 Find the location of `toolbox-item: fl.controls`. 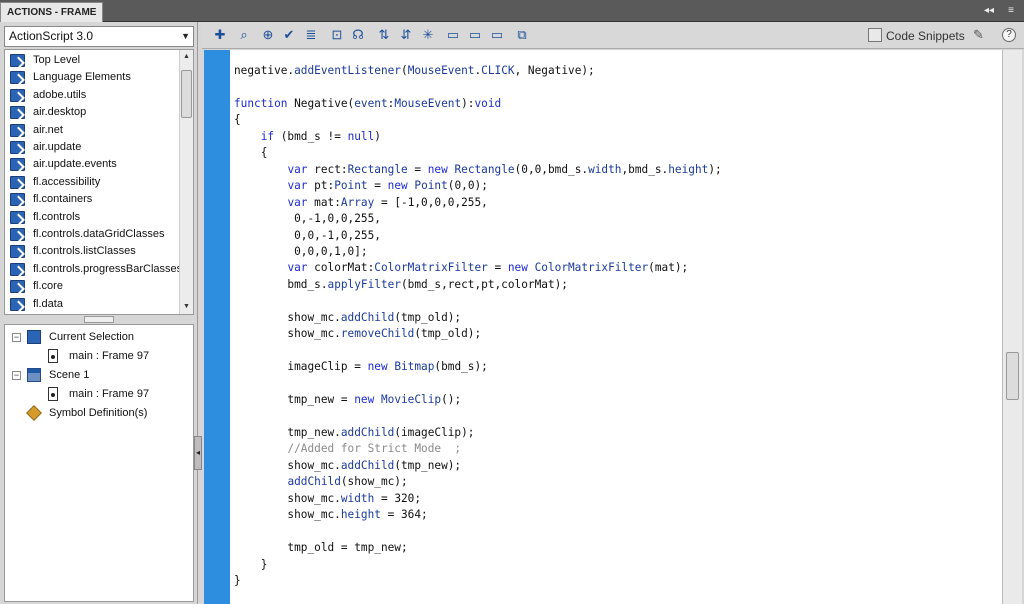

toolbox-item: fl.controls is located at coordinates (93, 217).